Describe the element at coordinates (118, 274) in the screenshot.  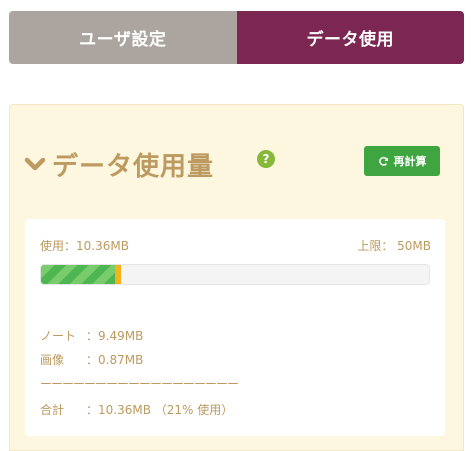
I see `progress-fill-images` at that location.